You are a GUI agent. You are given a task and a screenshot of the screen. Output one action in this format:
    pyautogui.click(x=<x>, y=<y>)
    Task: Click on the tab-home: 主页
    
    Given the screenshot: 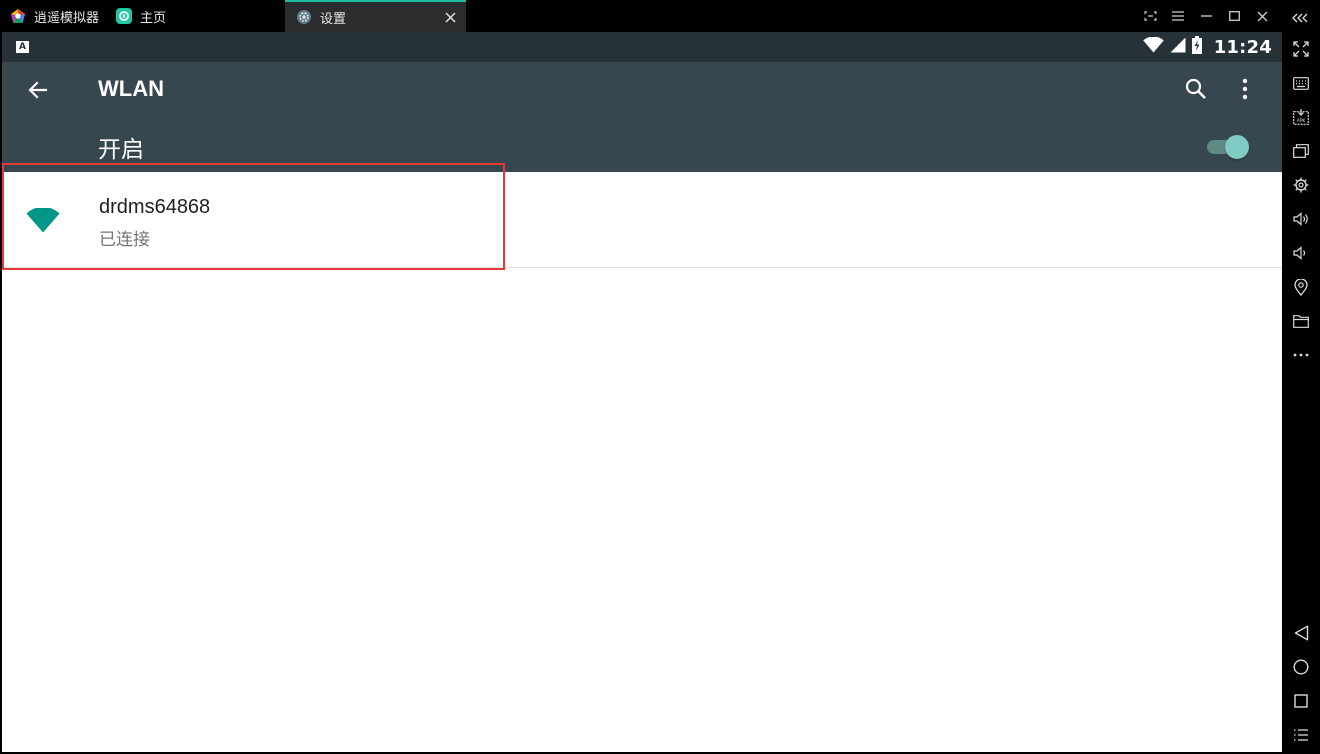 What is the action you would take?
    pyautogui.click(x=141, y=16)
    